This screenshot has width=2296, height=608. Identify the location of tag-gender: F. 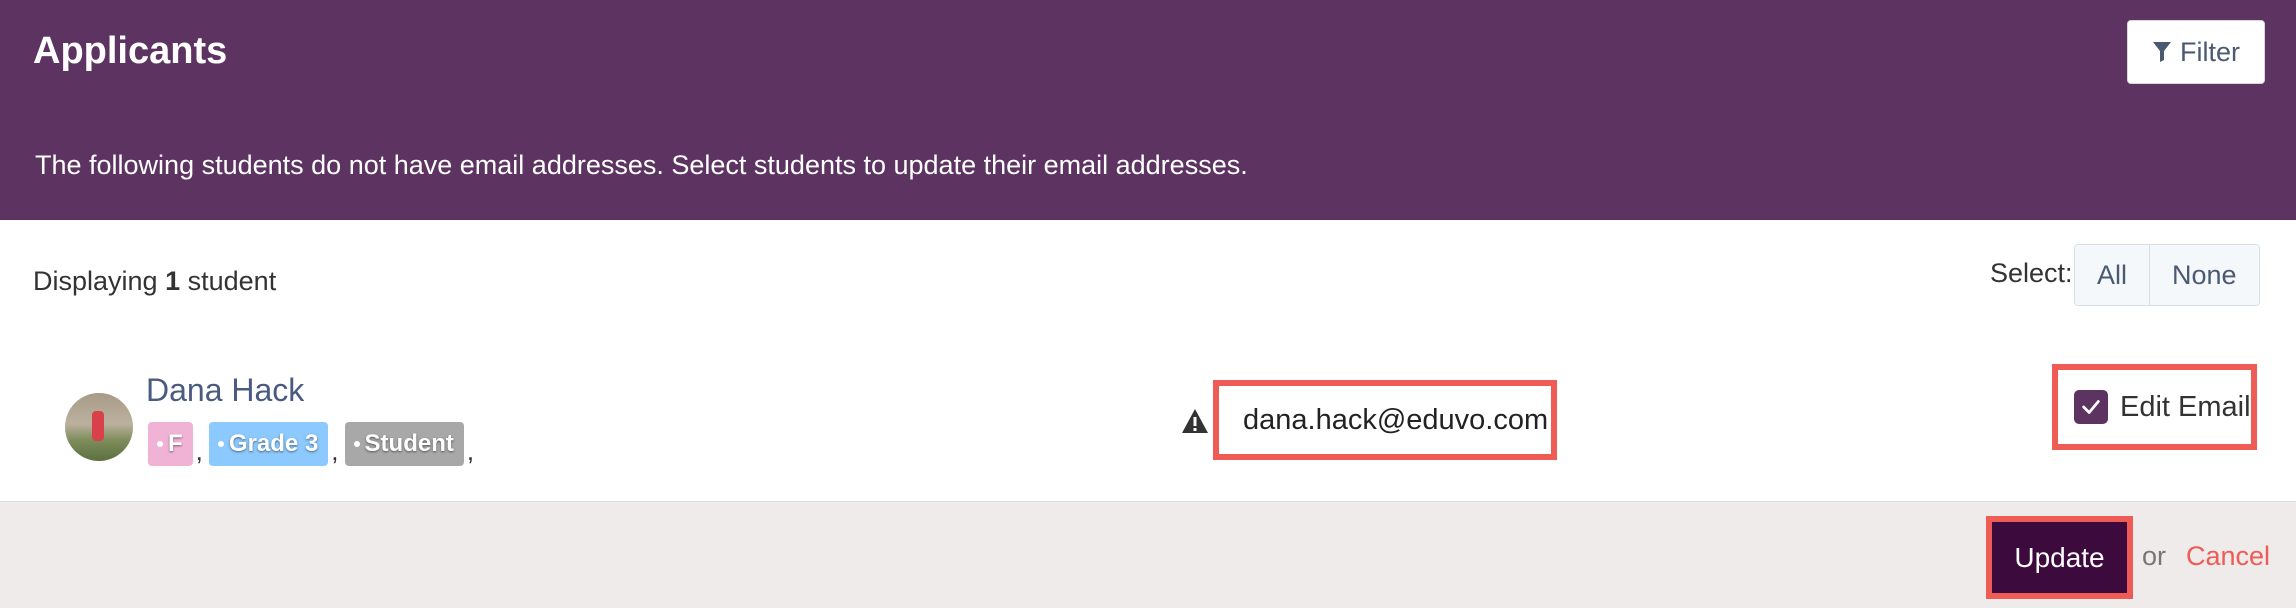
(170, 444).